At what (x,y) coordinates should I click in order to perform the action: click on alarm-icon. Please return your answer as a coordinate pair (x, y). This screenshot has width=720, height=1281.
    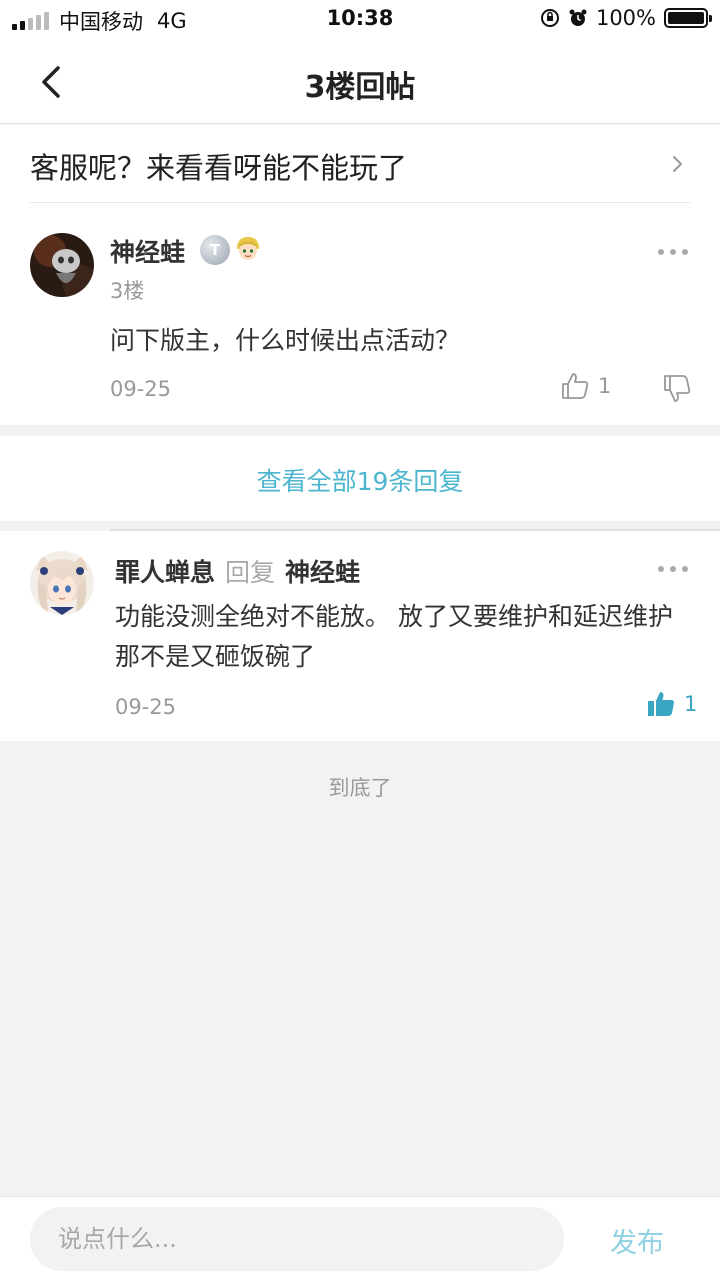
    Looking at the image, I should click on (578, 17).